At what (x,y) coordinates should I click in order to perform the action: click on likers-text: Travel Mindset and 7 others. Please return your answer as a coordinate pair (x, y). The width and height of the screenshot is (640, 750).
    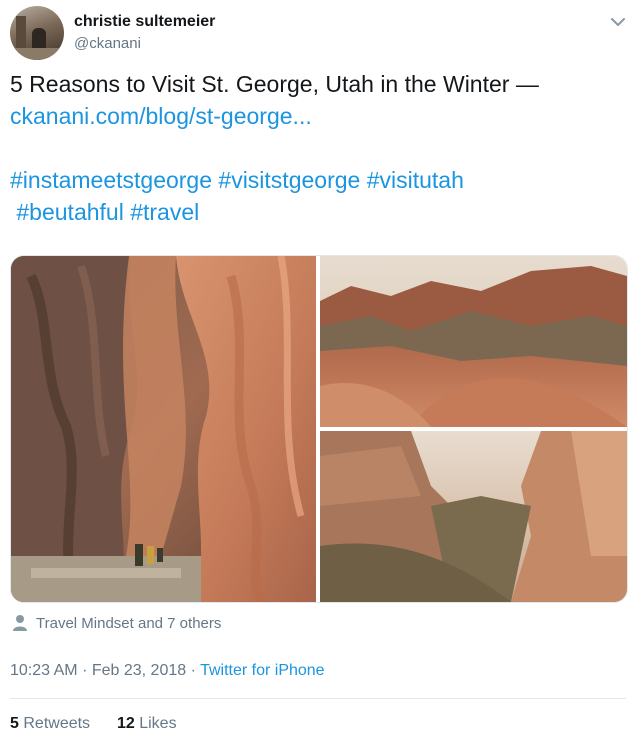
    Looking at the image, I should click on (129, 623).